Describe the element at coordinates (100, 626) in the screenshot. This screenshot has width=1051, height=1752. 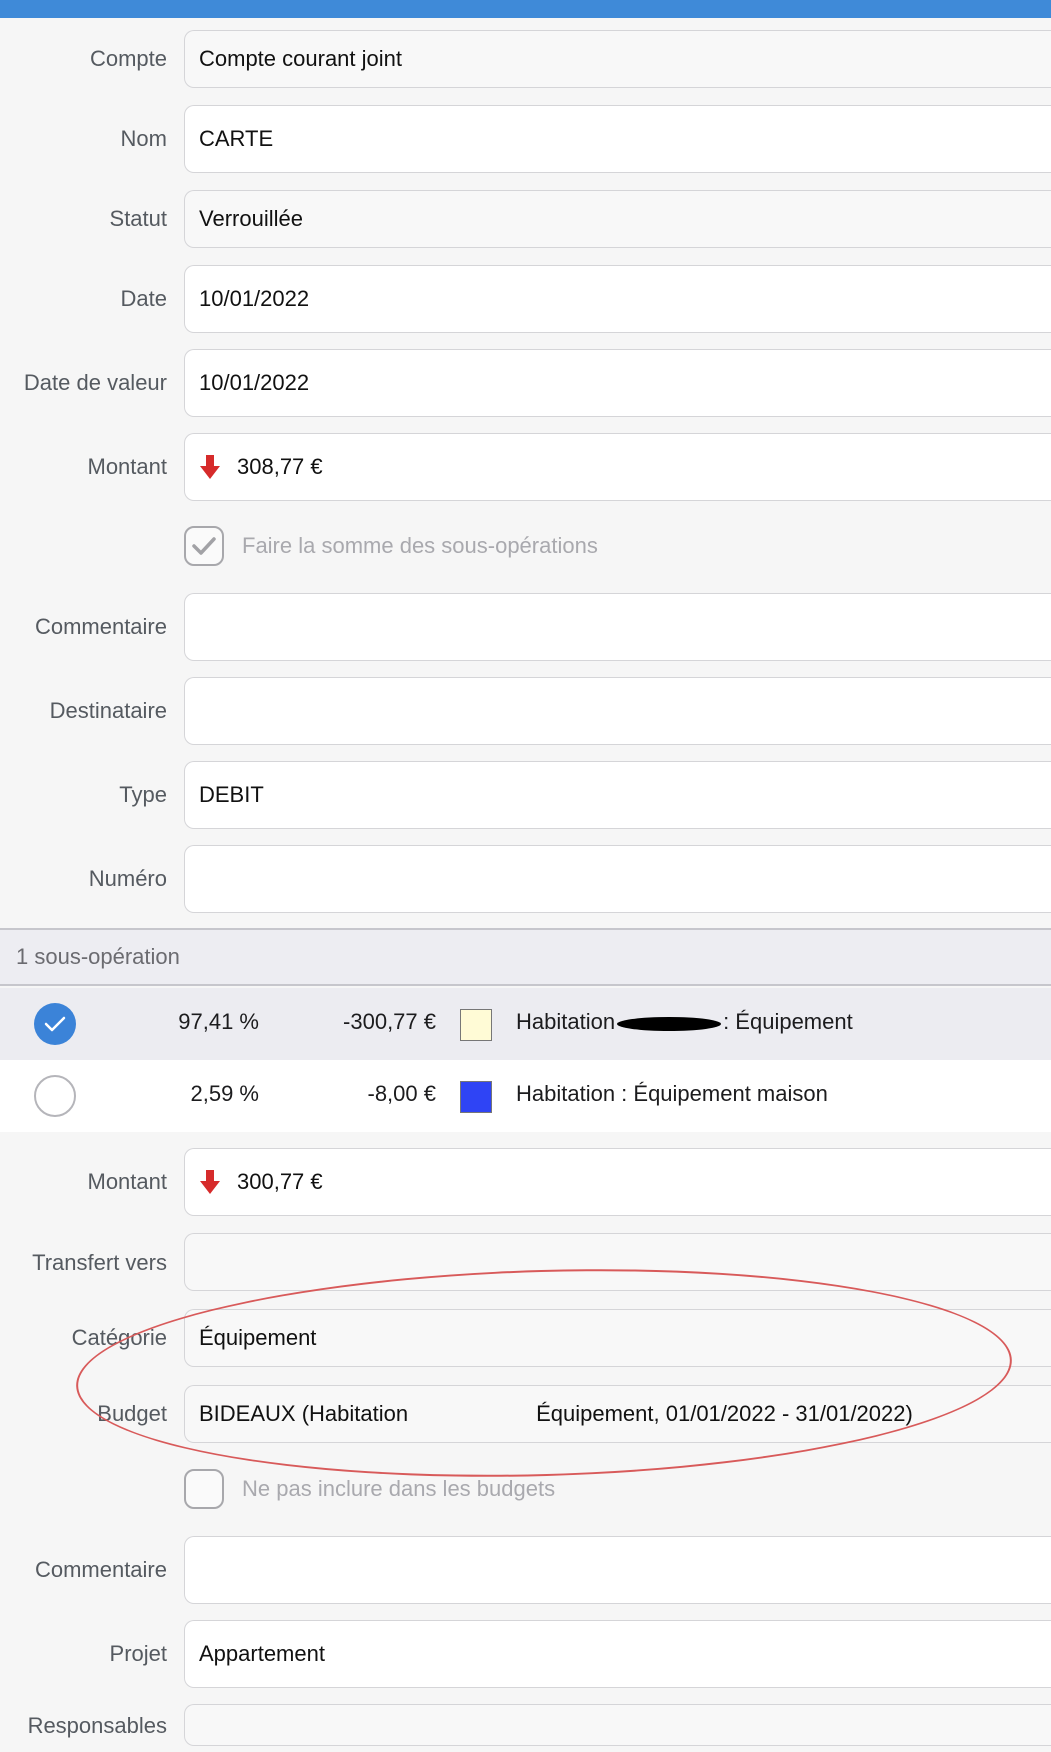
I see `label-commentaire: Commentaire` at that location.